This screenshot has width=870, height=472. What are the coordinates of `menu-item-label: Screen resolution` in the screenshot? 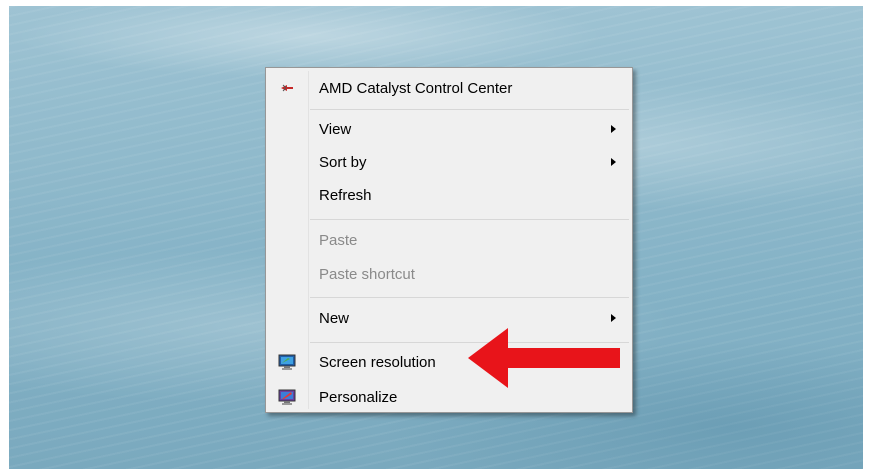 It's located at (377, 362).